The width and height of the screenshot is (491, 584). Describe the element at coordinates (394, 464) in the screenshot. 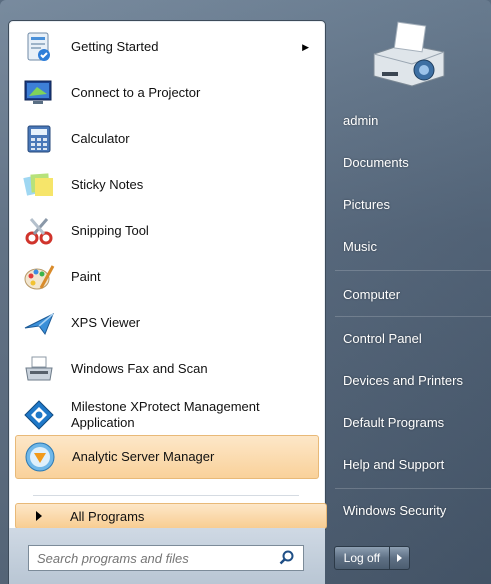

I see `right-item-label: Help and Support` at that location.